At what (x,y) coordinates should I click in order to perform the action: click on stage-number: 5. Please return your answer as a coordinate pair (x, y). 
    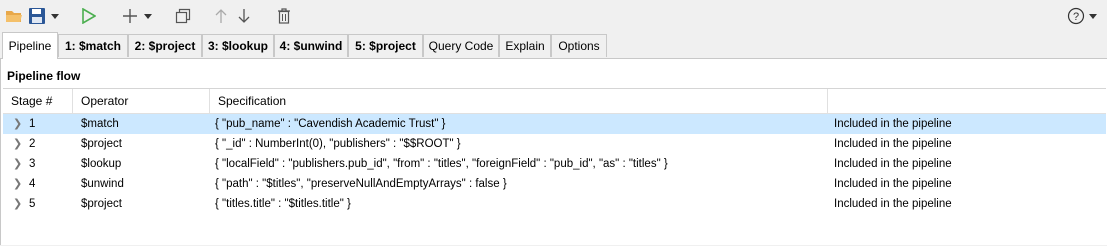
    Looking at the image, I should click on (32, 204).